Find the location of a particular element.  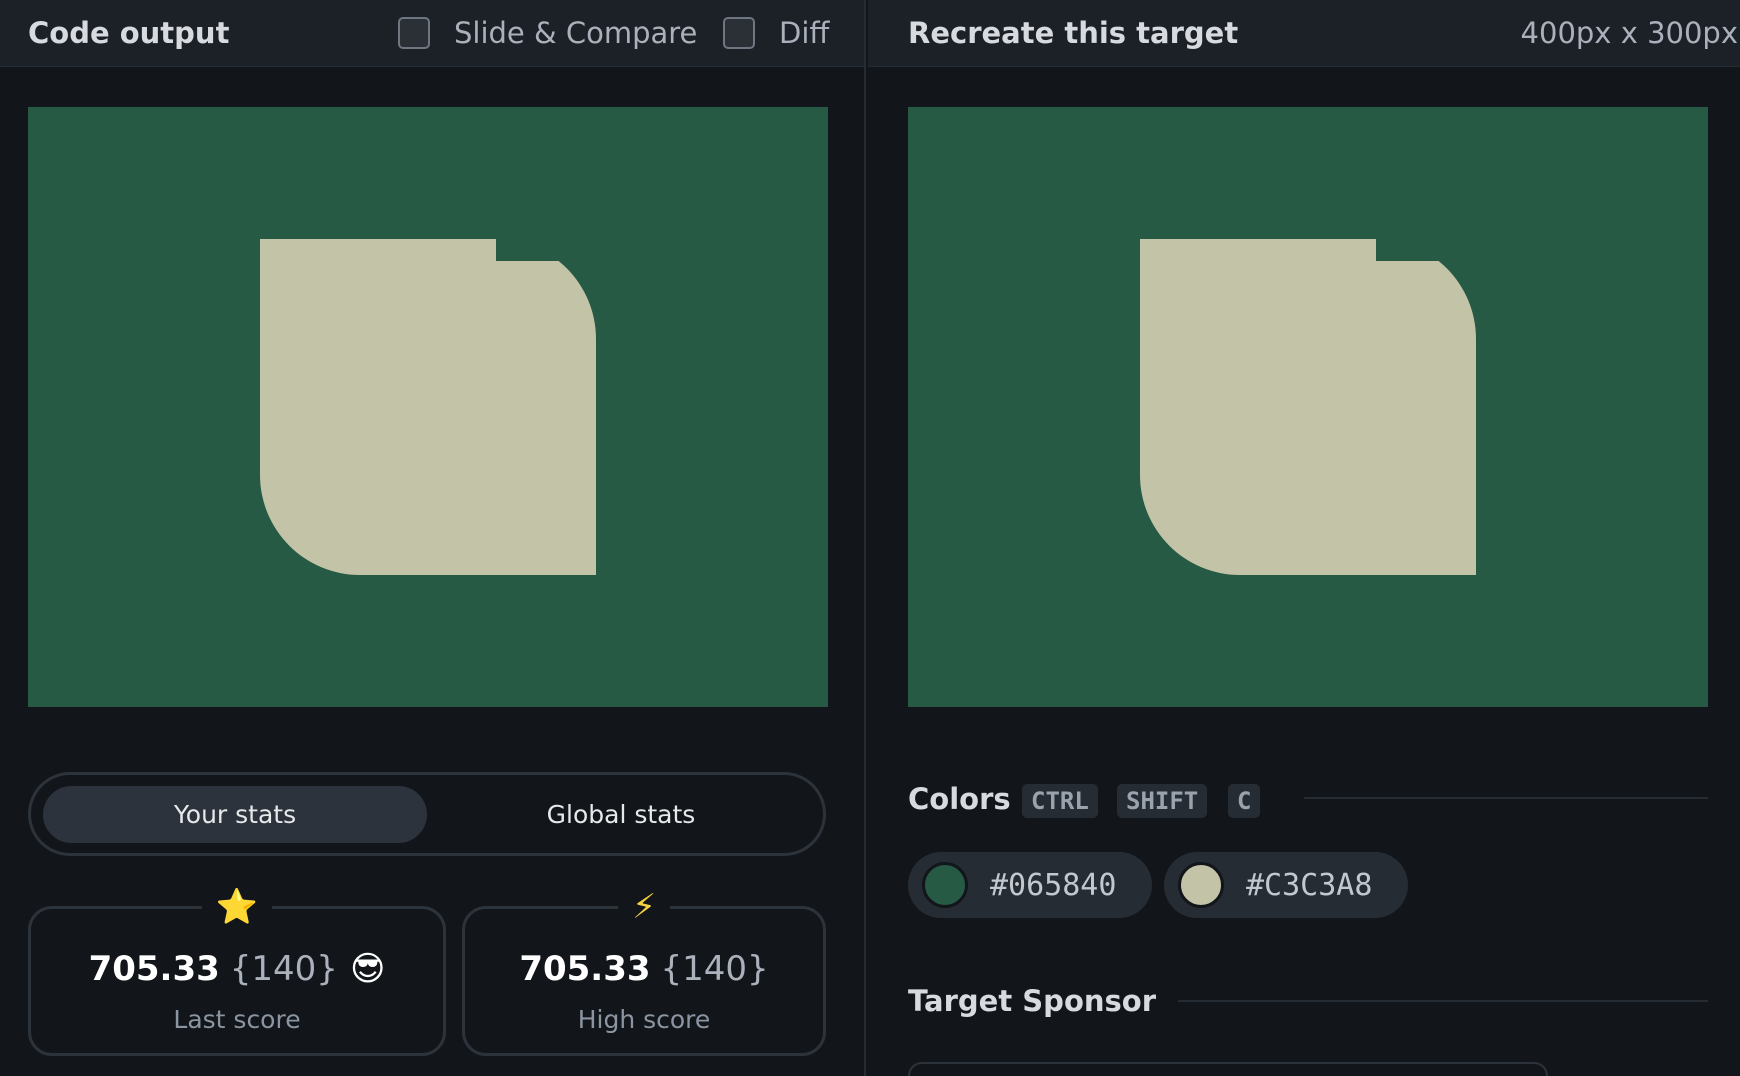

last-score-value: 705.33 is located at coordinates (154, 969).